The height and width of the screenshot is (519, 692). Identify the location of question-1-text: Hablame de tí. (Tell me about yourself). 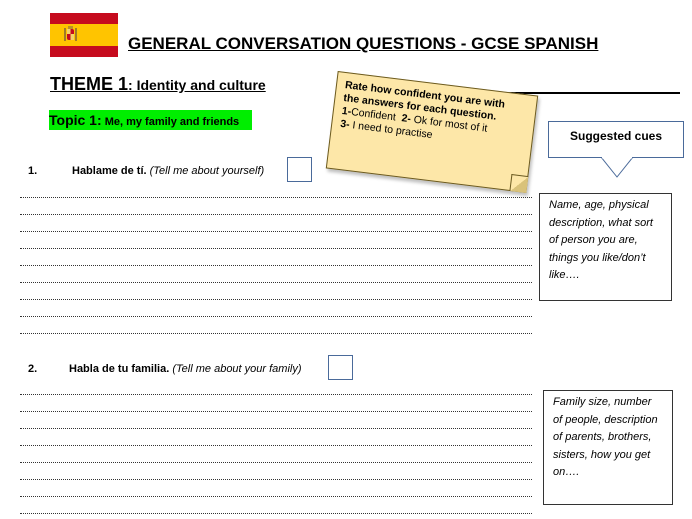
(168, 171).